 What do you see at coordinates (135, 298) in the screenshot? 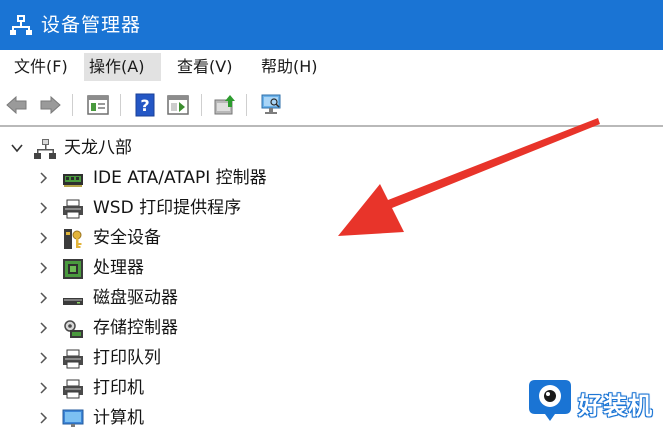
I see `tree-item-label: 磁盘驱动器` at bounding box center [135, 298].